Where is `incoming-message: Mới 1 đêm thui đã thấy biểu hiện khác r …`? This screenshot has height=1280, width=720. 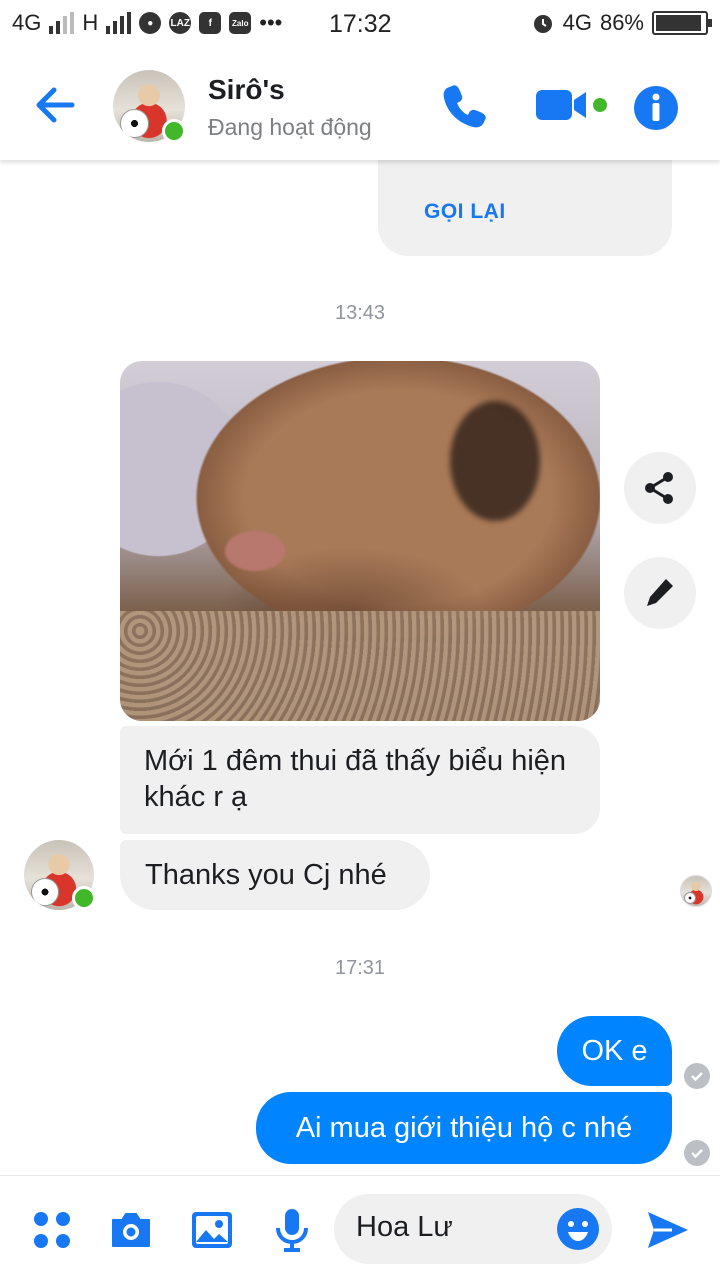 incoming-message: Mới 1 đêm thui đã thấy biểu hiện khác r … is located at coordinates (360, 780).